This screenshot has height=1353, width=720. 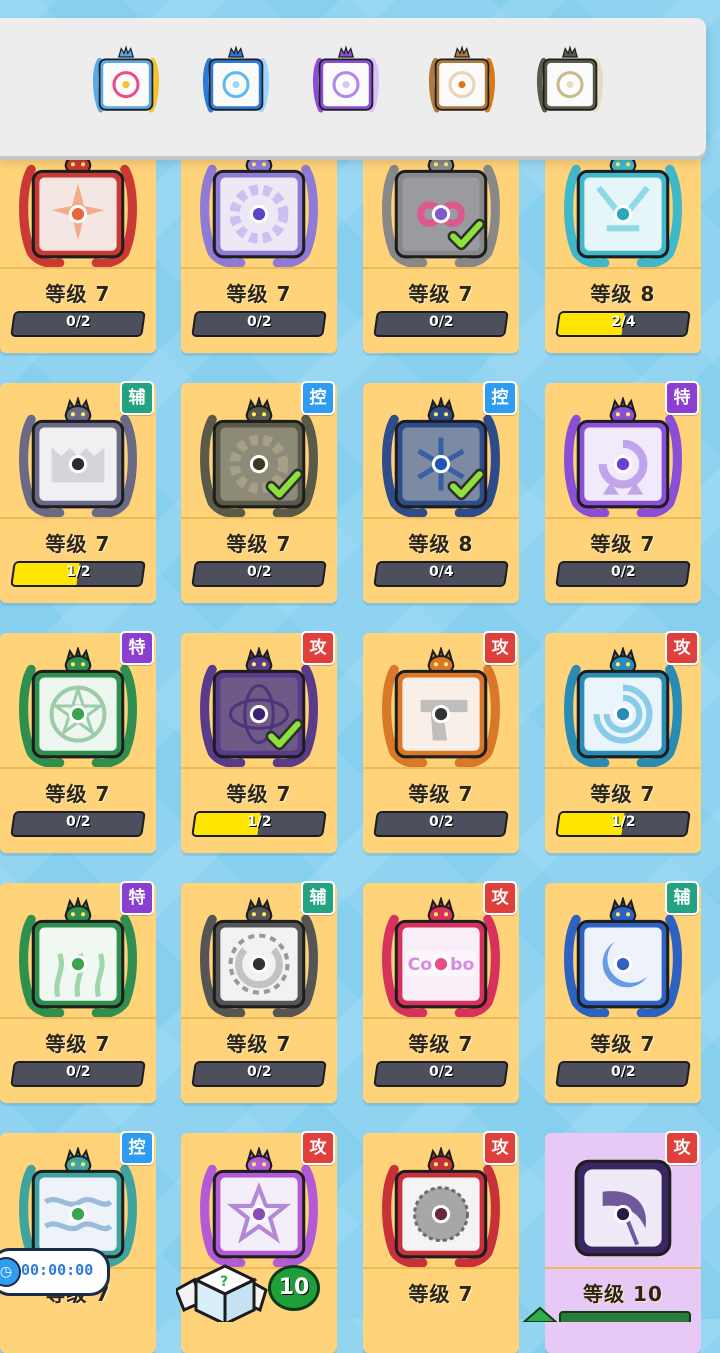 I want to click on gold-cog-icon, so click(x=259, y=457).